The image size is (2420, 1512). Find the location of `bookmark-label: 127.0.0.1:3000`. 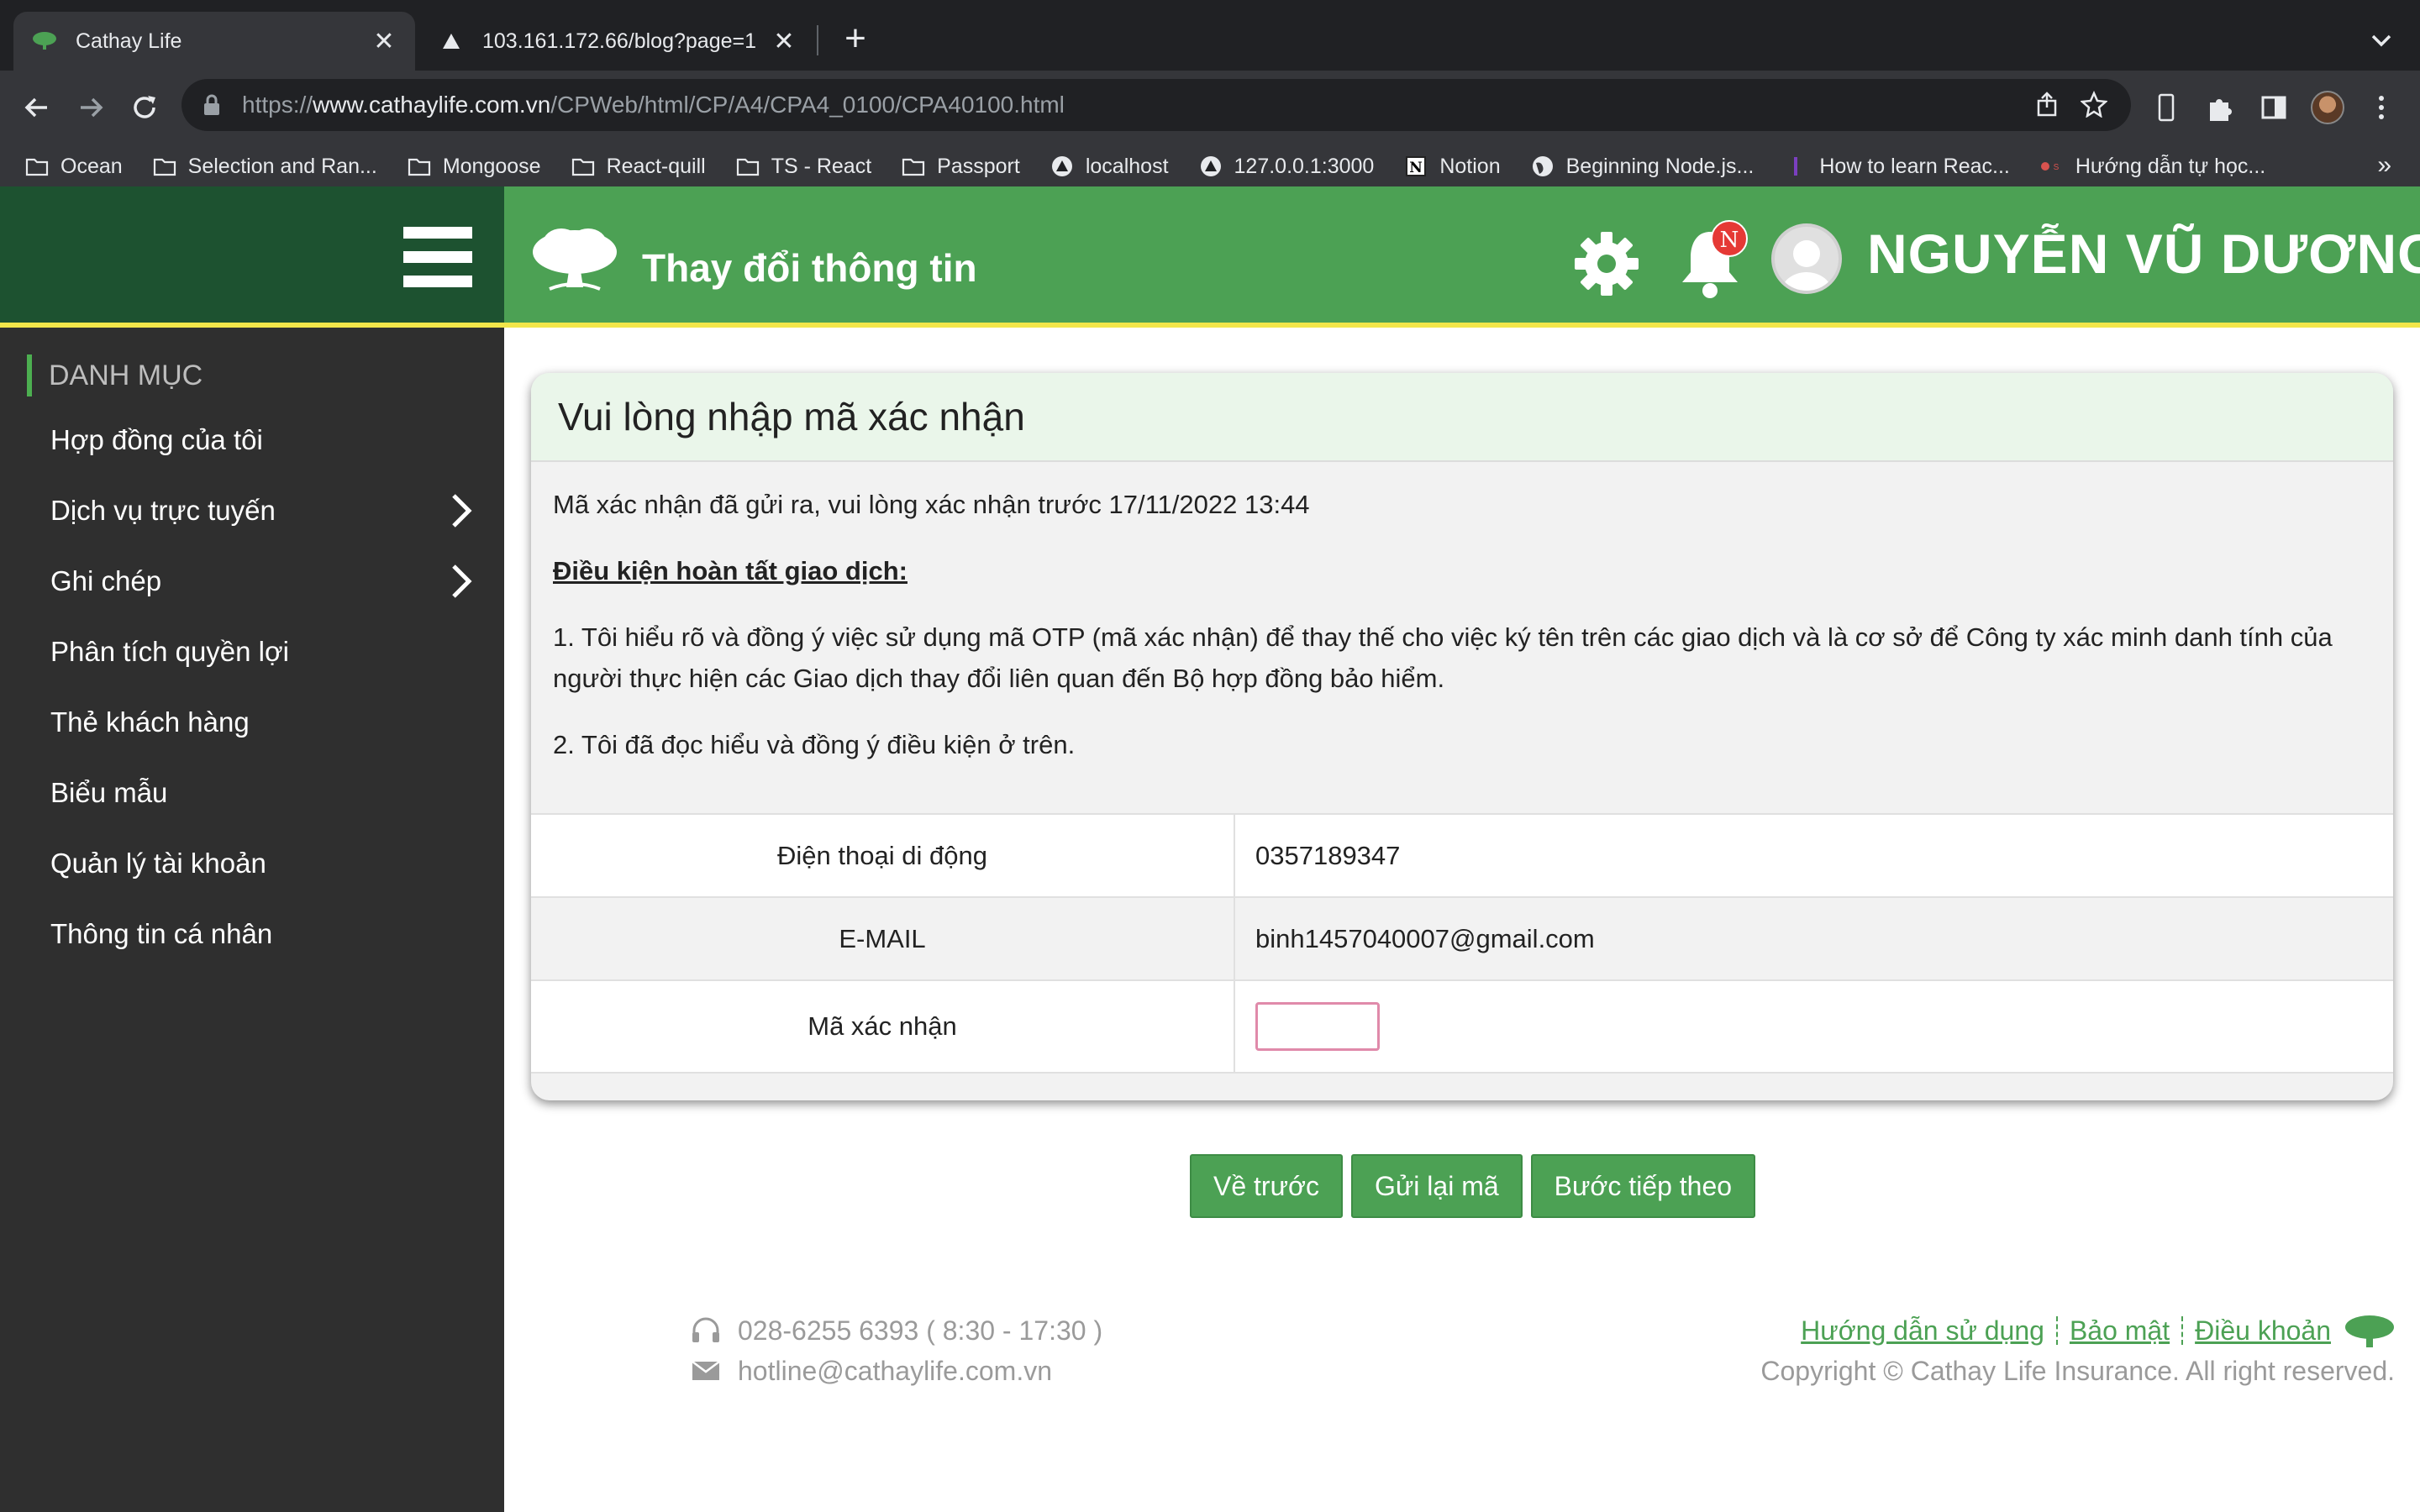

bookmark-label: 127.0.0.1:3000 is located at coordinates (1304, 166).